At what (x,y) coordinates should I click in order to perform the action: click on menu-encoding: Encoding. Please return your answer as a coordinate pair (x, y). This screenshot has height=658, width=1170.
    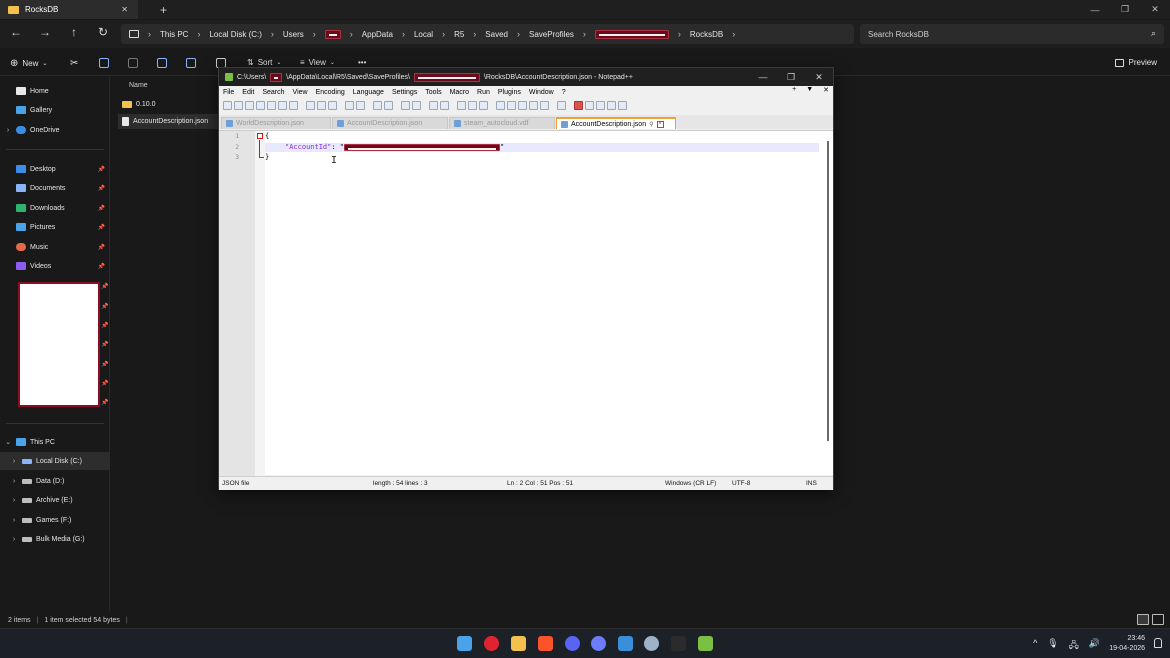
    Looking at the image, I should click on (330, 92).